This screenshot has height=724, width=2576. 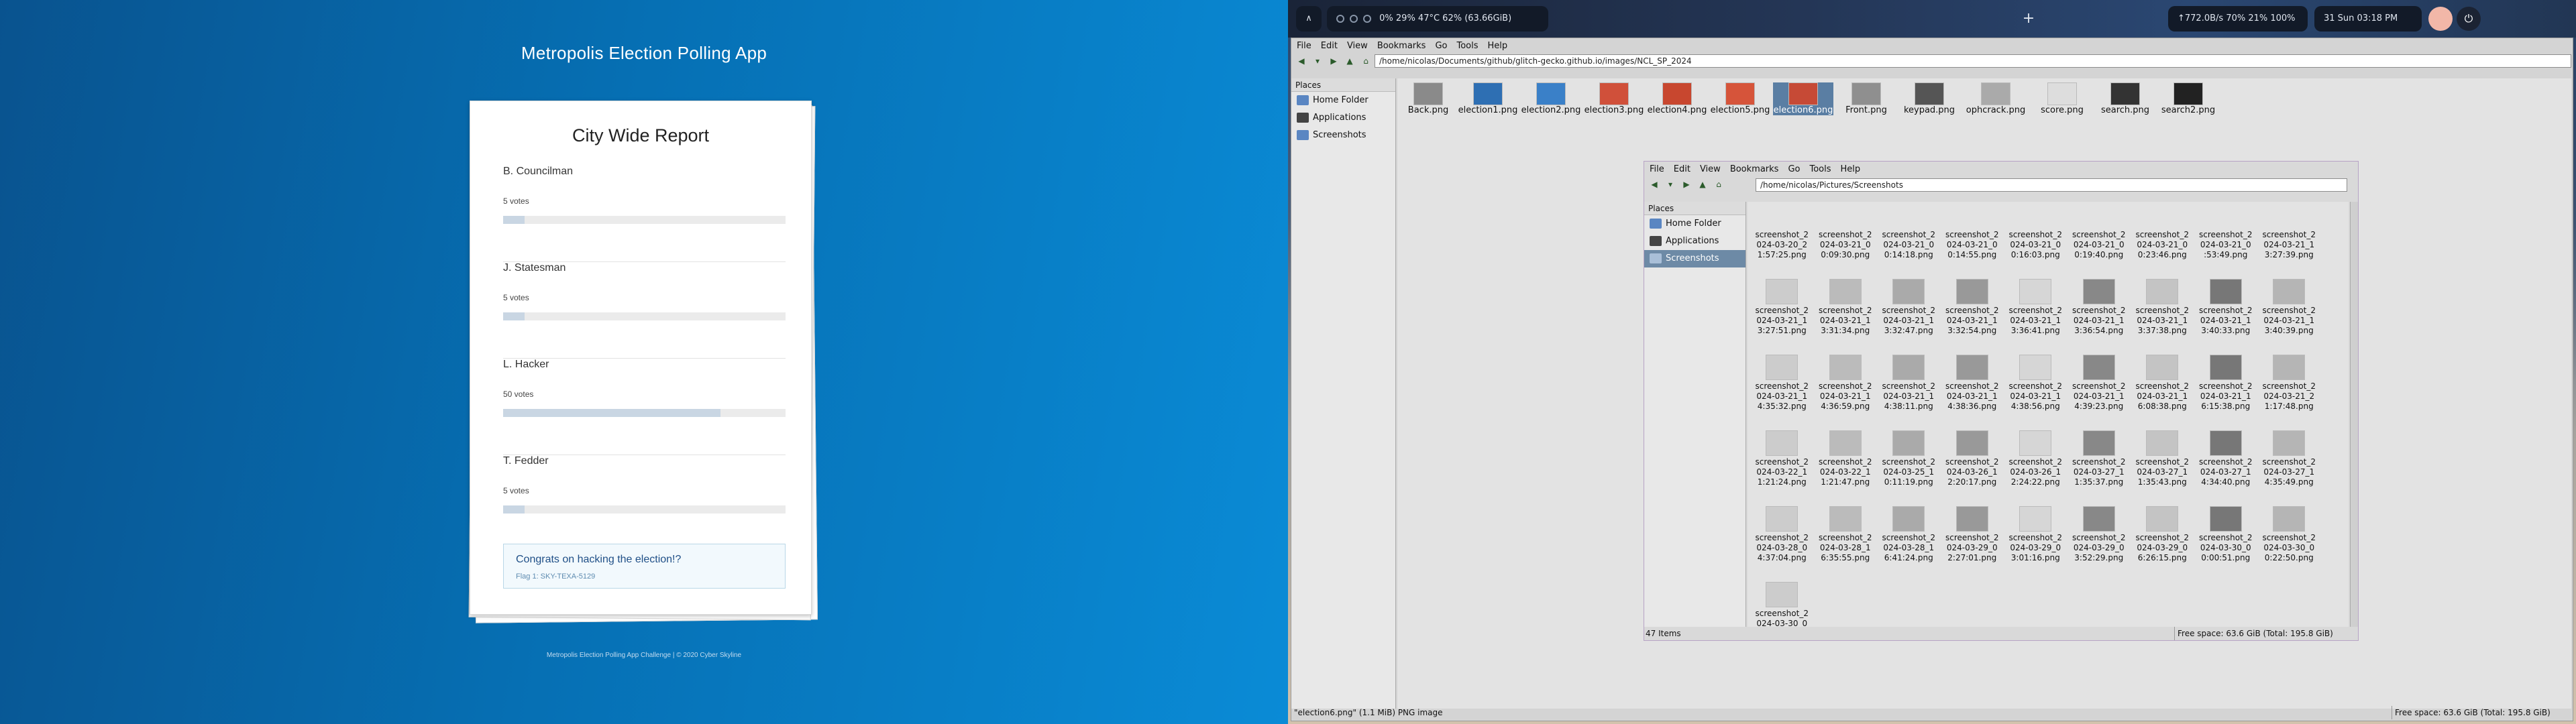 I want to click on screenshot-file-item: screenshot_2 024-03-29_0 3:01:16.png, so click(x=2036, y=534).